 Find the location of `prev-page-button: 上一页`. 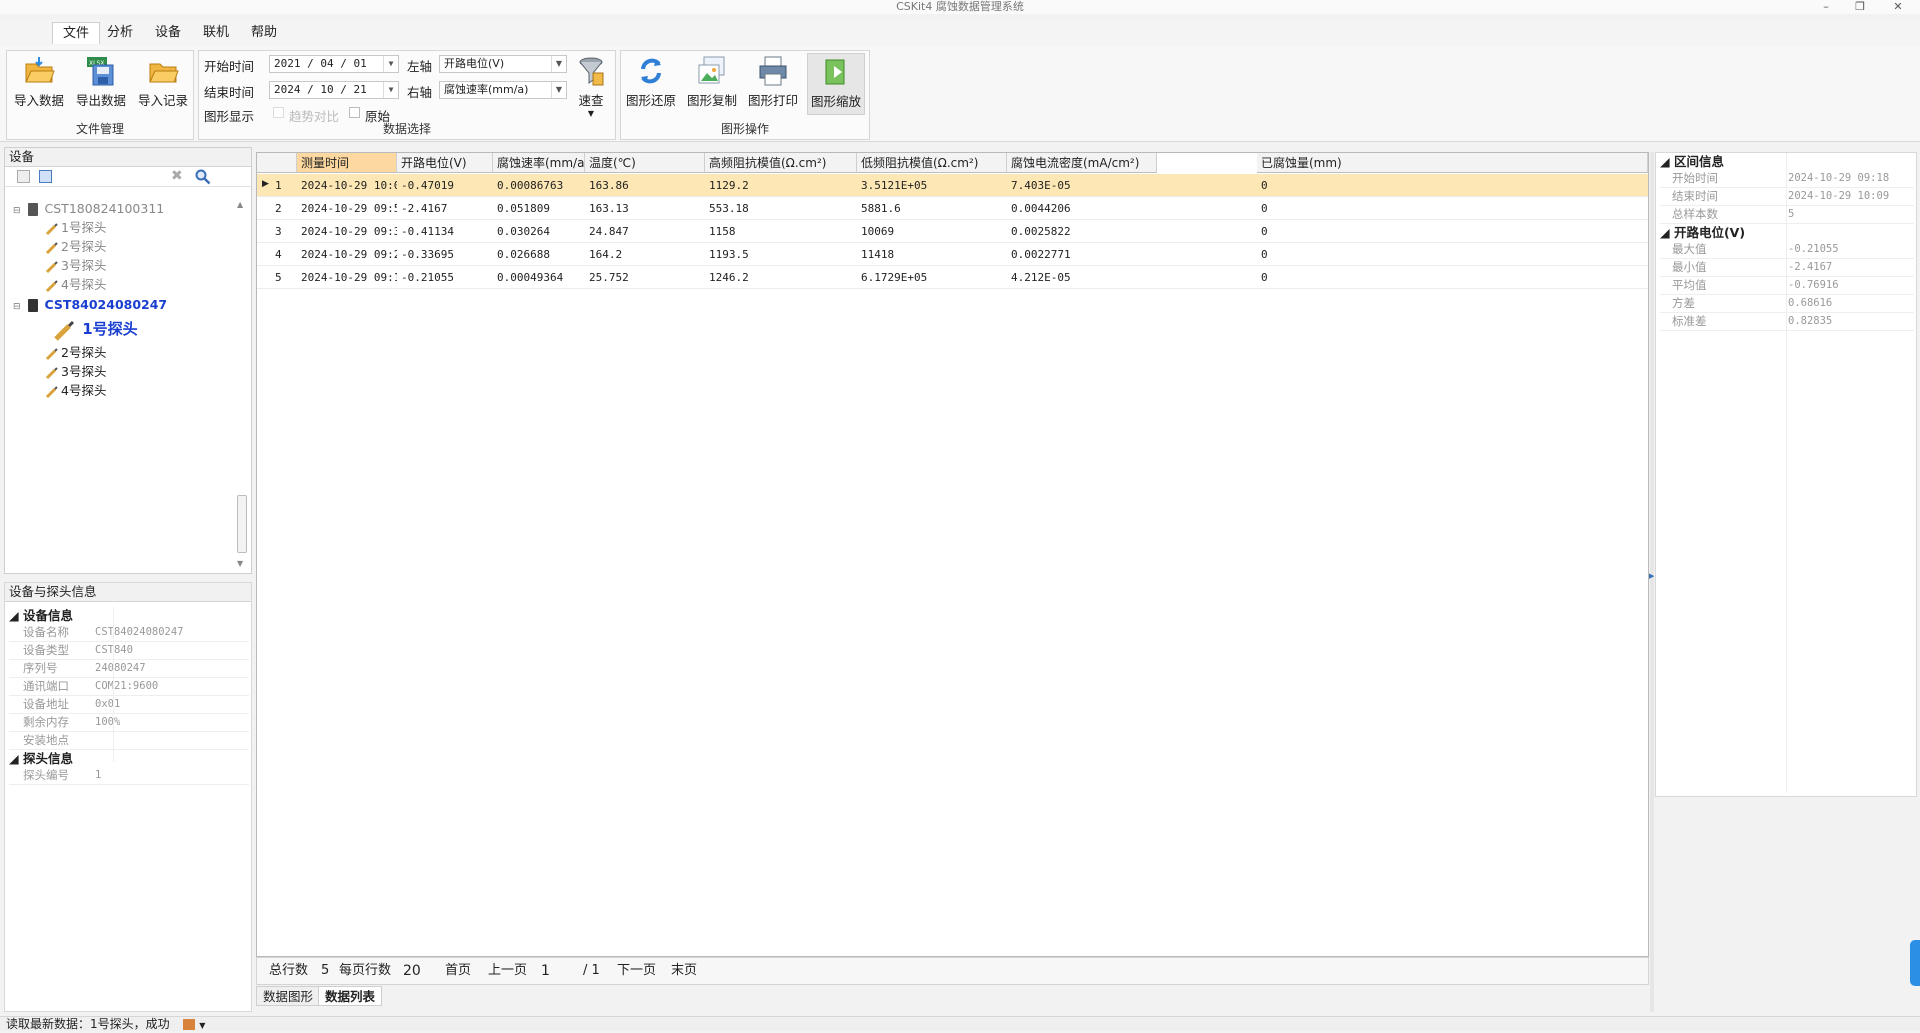

prev-page-button: 上一页 is located at coordinates (507, 971).